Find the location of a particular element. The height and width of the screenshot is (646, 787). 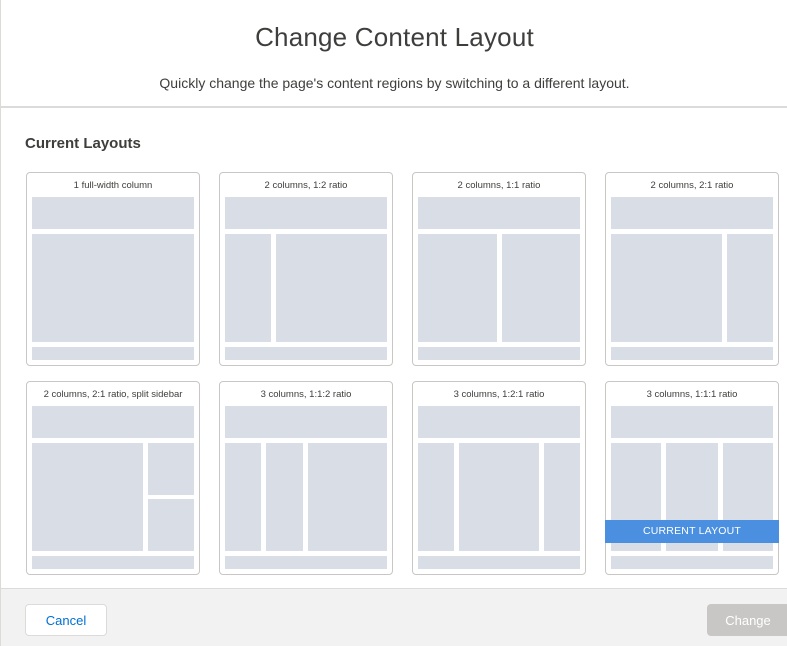

current-layout-badge: CURRENT LAYOUT is located at coordinates (692, 531).